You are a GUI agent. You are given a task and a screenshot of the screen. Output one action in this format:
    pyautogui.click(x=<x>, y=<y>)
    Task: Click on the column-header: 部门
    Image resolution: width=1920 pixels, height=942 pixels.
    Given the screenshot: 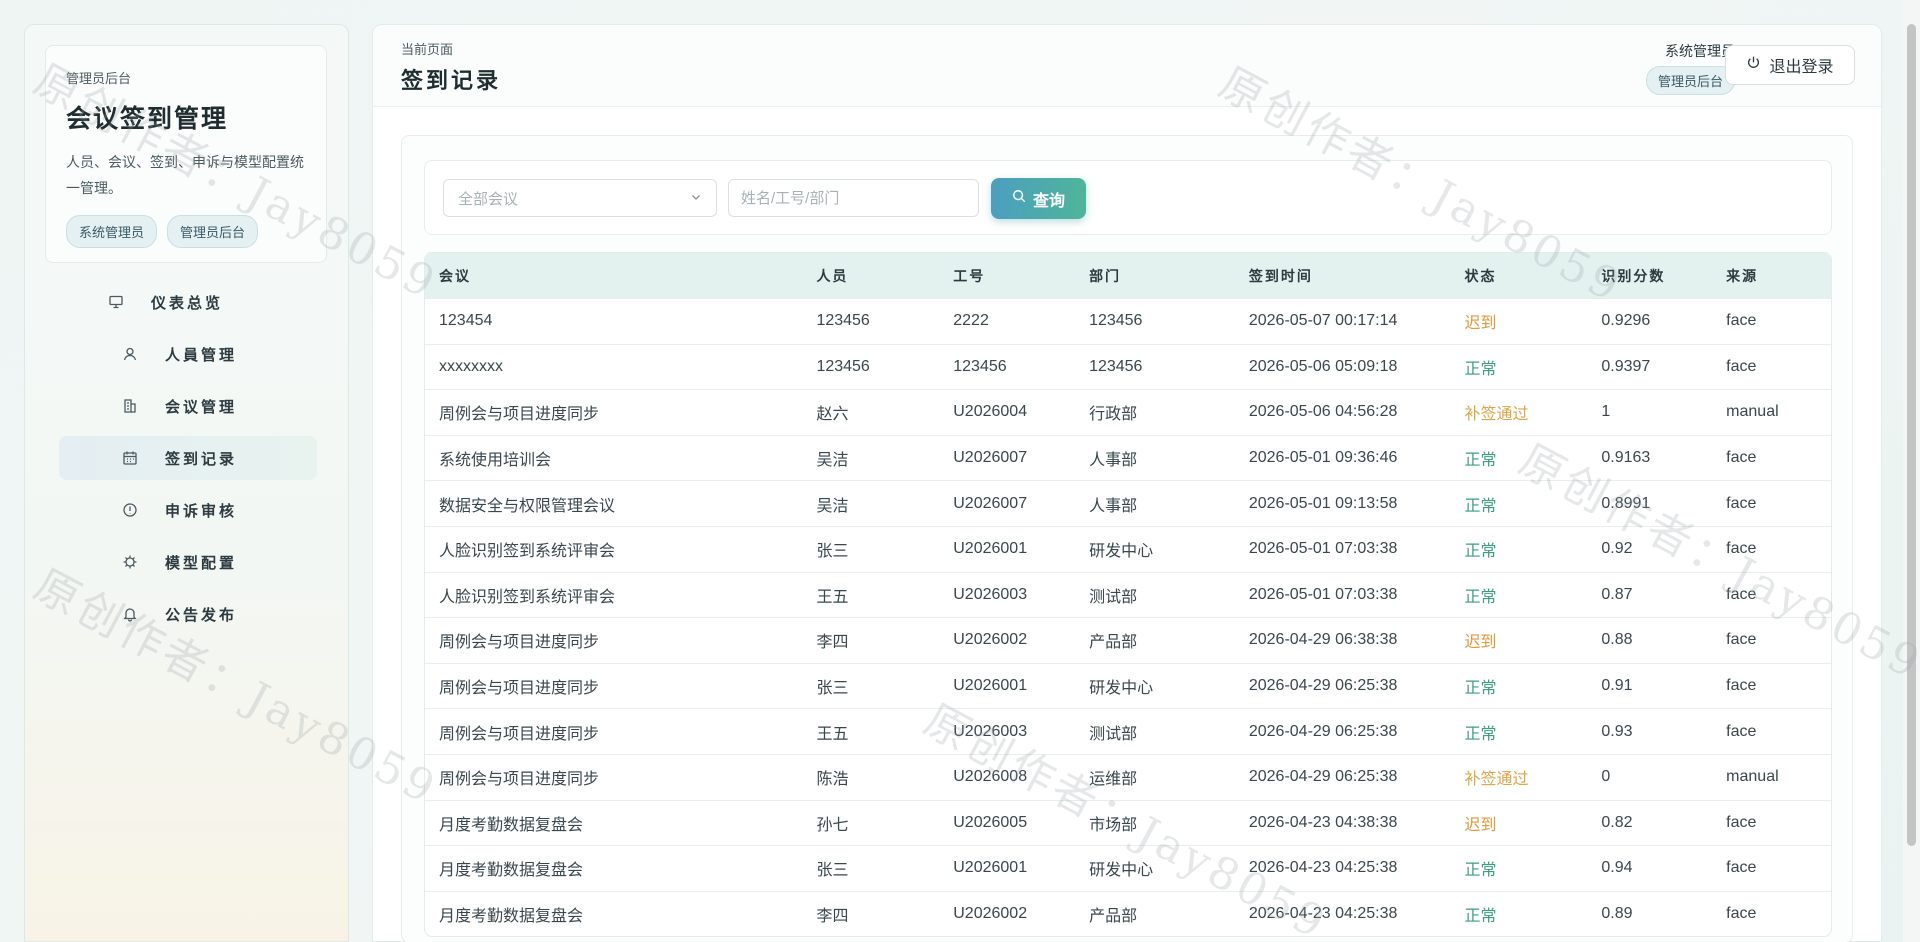 What is the action you would take?
    pyautogui.click(x=1105, y=276)
    